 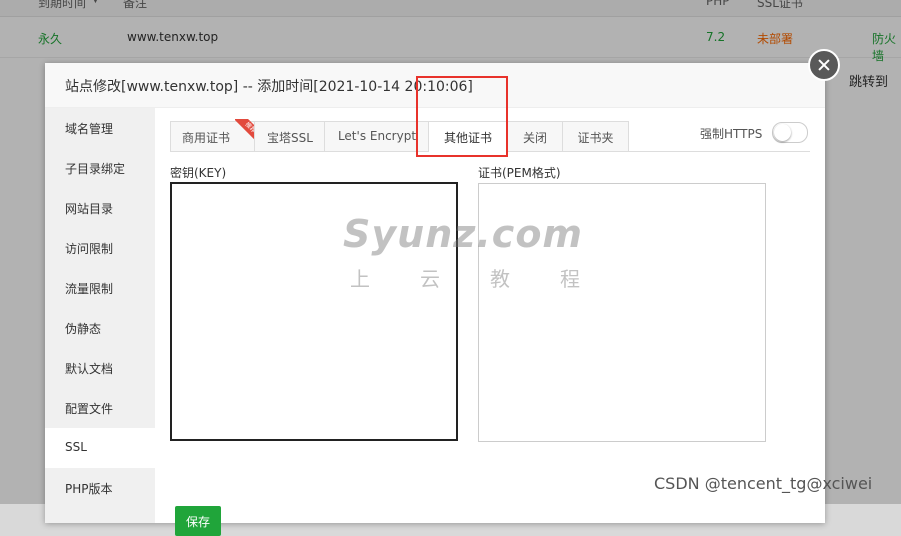 What do you see at coordinates (83, 329) in the screenshot?
I see `sidebar-item-label: 伪静态` at bounding box center [83, 329].